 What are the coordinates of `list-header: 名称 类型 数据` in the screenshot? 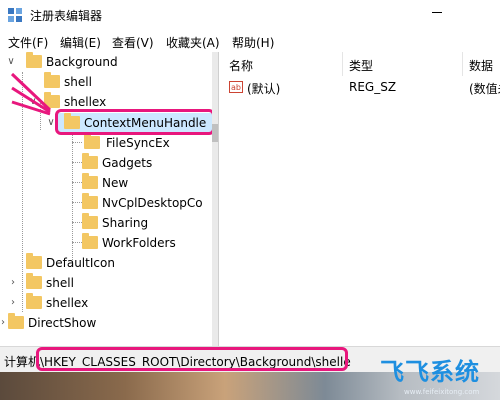 It's located at (359, 64).